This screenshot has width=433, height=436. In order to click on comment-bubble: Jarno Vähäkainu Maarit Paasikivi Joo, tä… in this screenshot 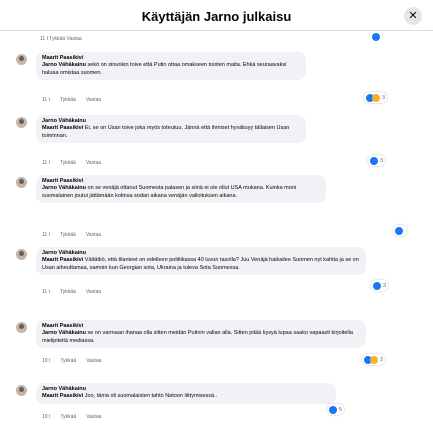, I will do `click(186, 393)`.